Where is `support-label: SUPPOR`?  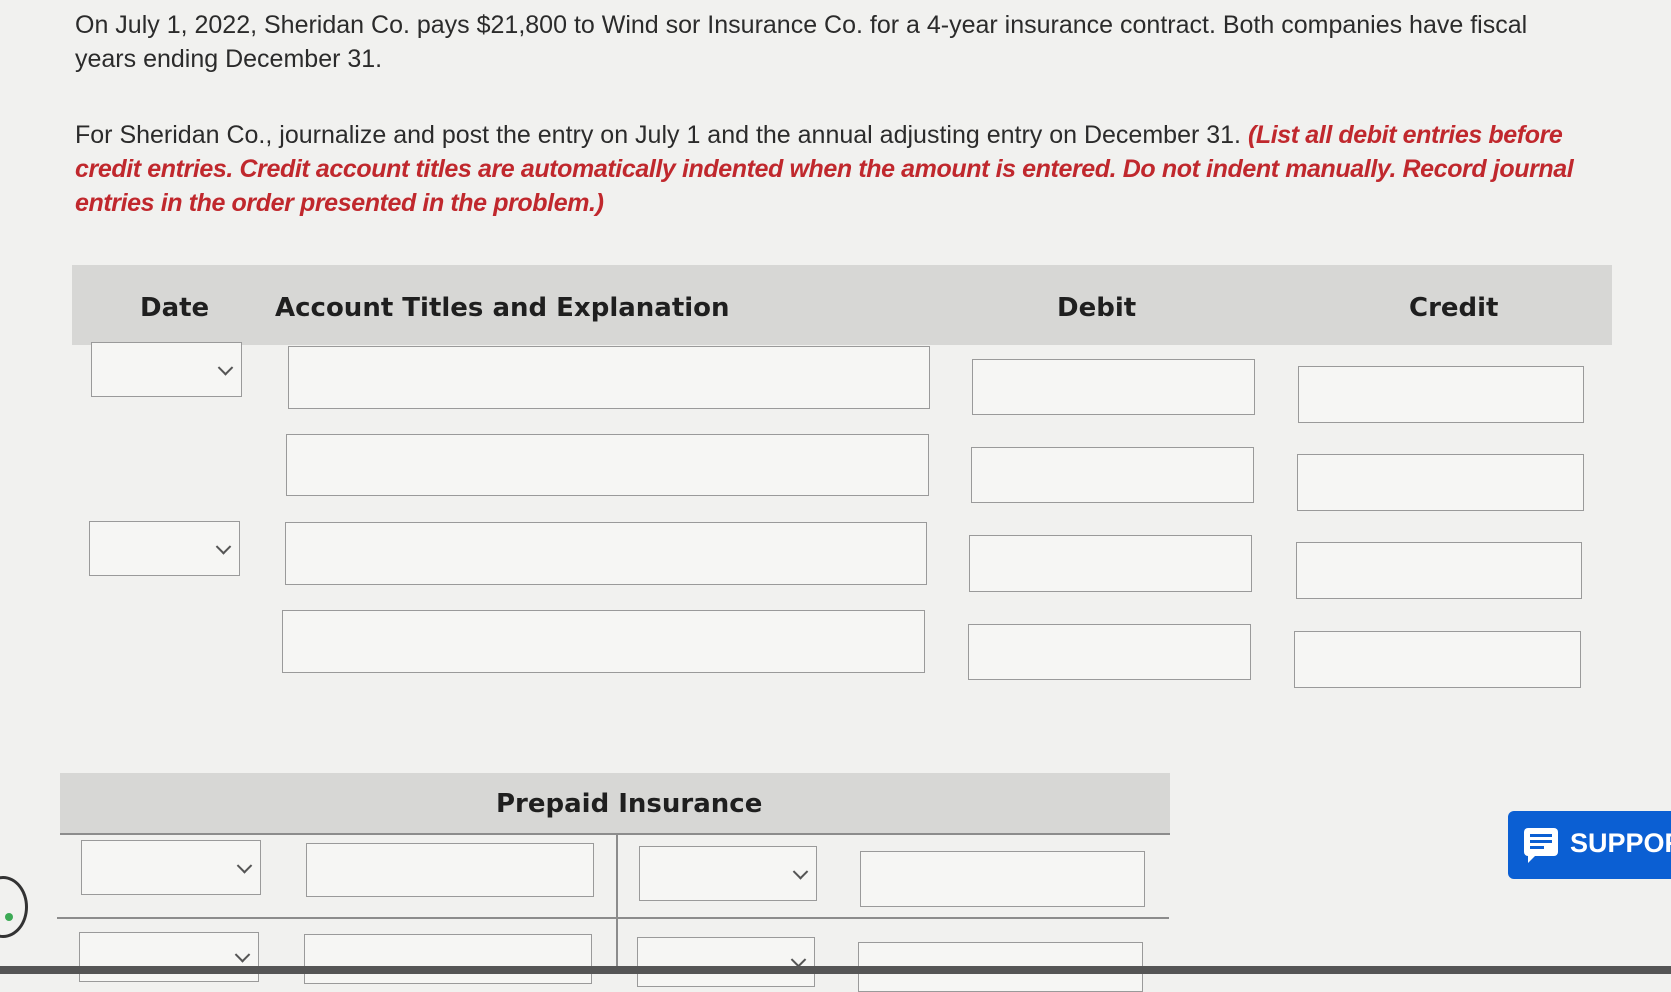
support-label: SUPPOR is located at coordinates (1620, 843).